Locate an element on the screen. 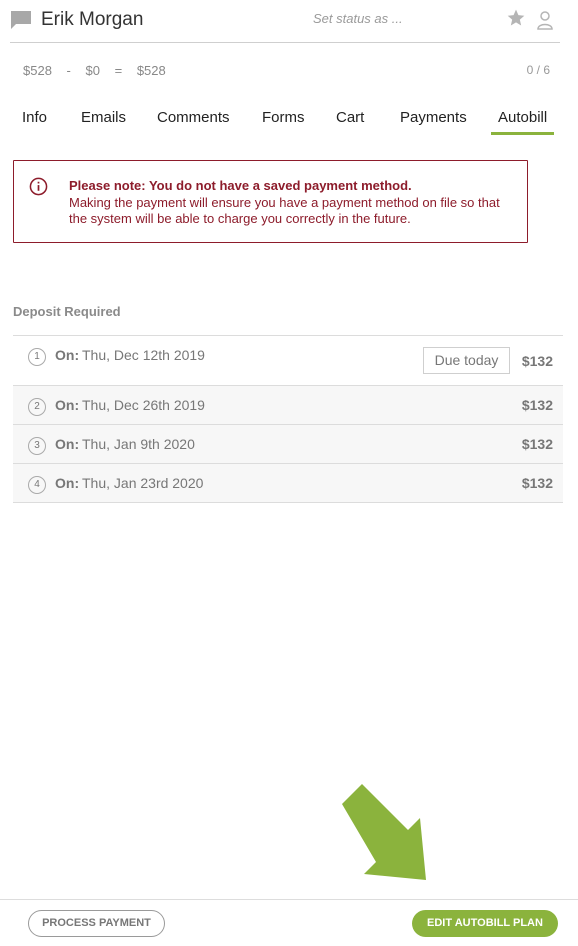 The image size is (578, 946). pointer-arrow-icon is located at coordinates (384, 832).